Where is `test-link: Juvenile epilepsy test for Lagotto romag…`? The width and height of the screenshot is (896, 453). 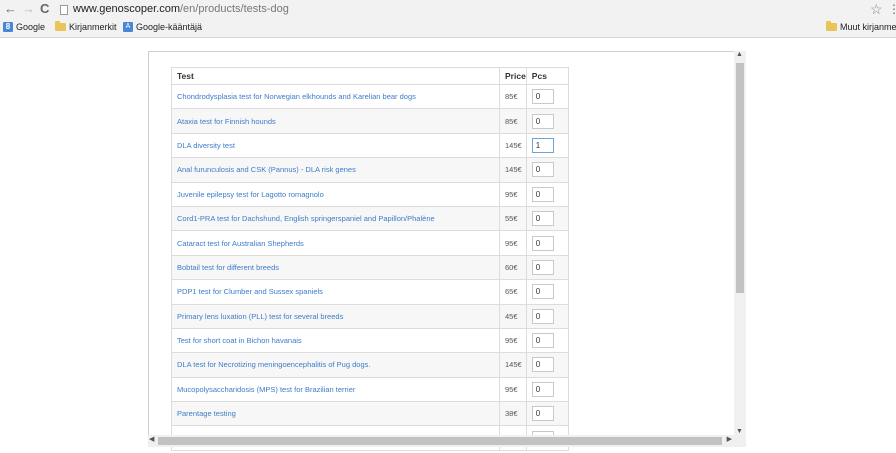
test-link: Juvenile epilepsy test for Lagotto romag… is located at coordinates (250, 194).